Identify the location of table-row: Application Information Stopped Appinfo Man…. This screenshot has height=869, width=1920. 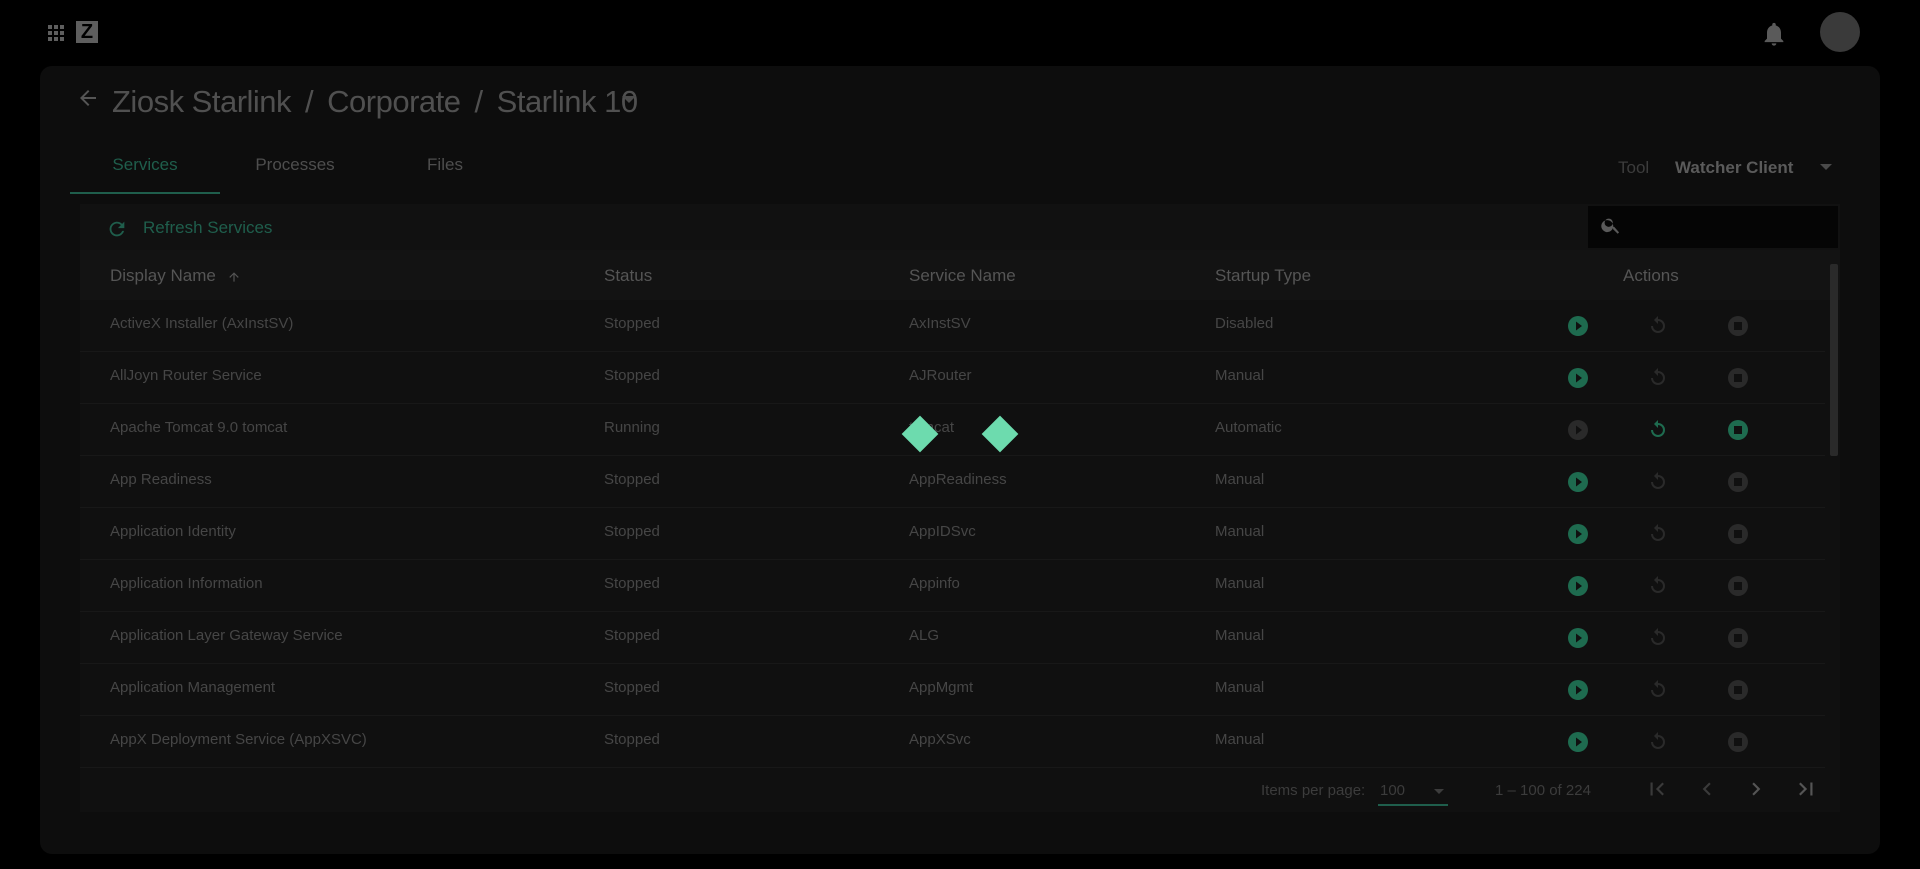
(952, 586).